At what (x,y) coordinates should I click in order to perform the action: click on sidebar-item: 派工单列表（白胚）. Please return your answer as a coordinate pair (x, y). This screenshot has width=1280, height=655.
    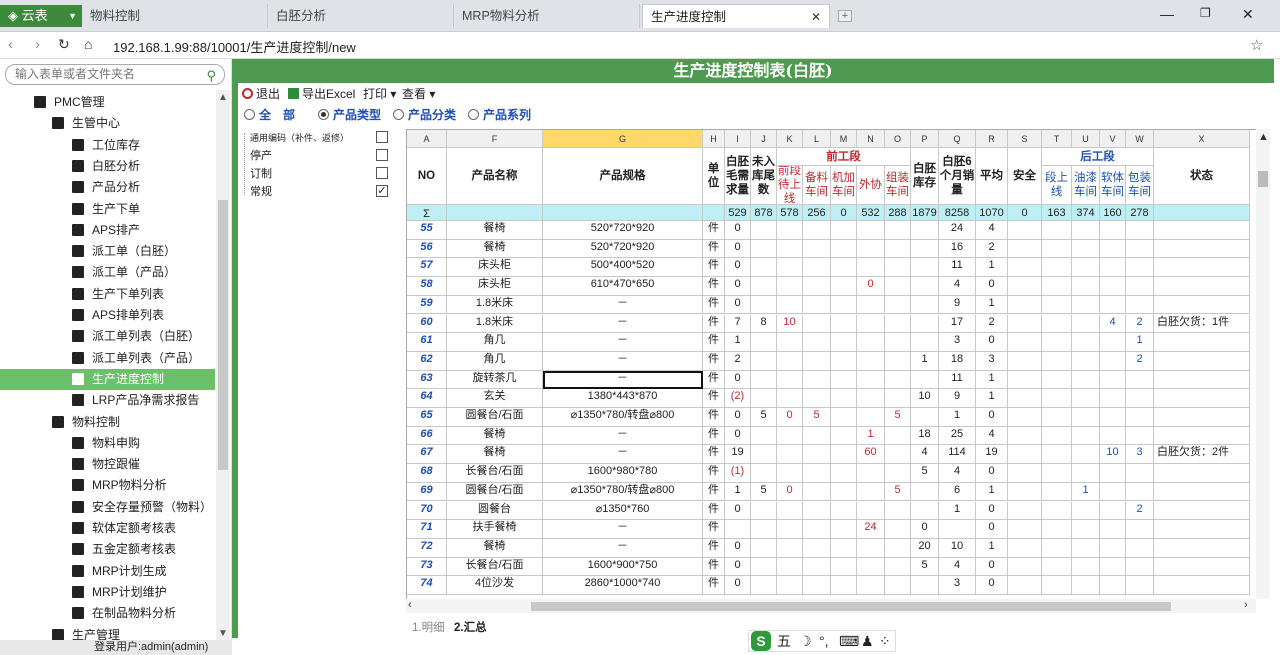
    Looking at the image, I should click on (107, 336).